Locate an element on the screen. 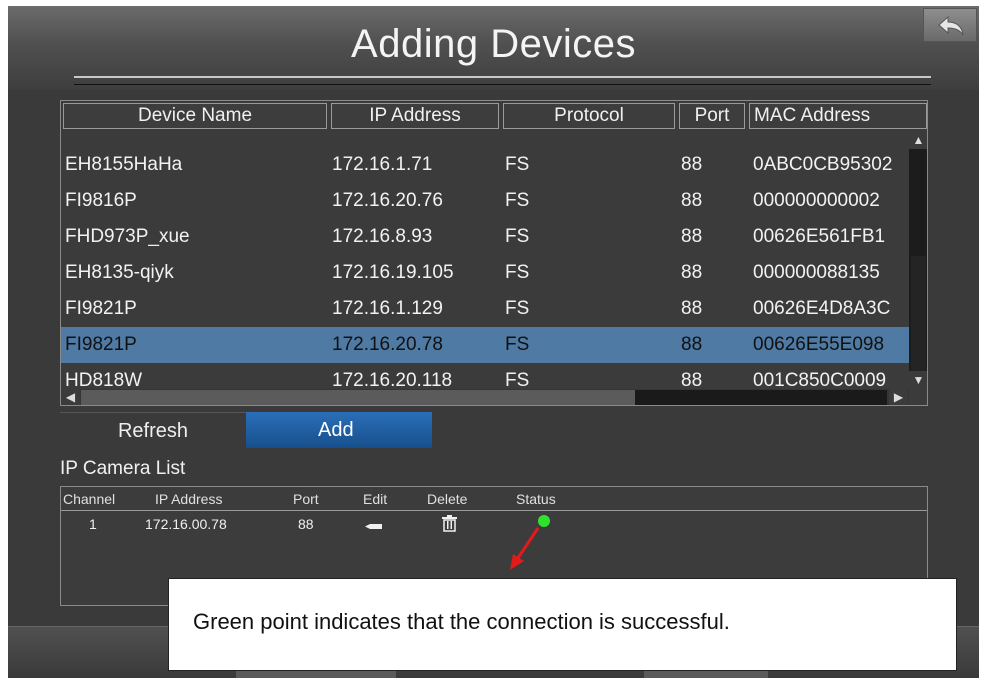 The height and width of the screenshot is (679, 981). device-name: EH8155HaHa is located at coordinates (124, 164).